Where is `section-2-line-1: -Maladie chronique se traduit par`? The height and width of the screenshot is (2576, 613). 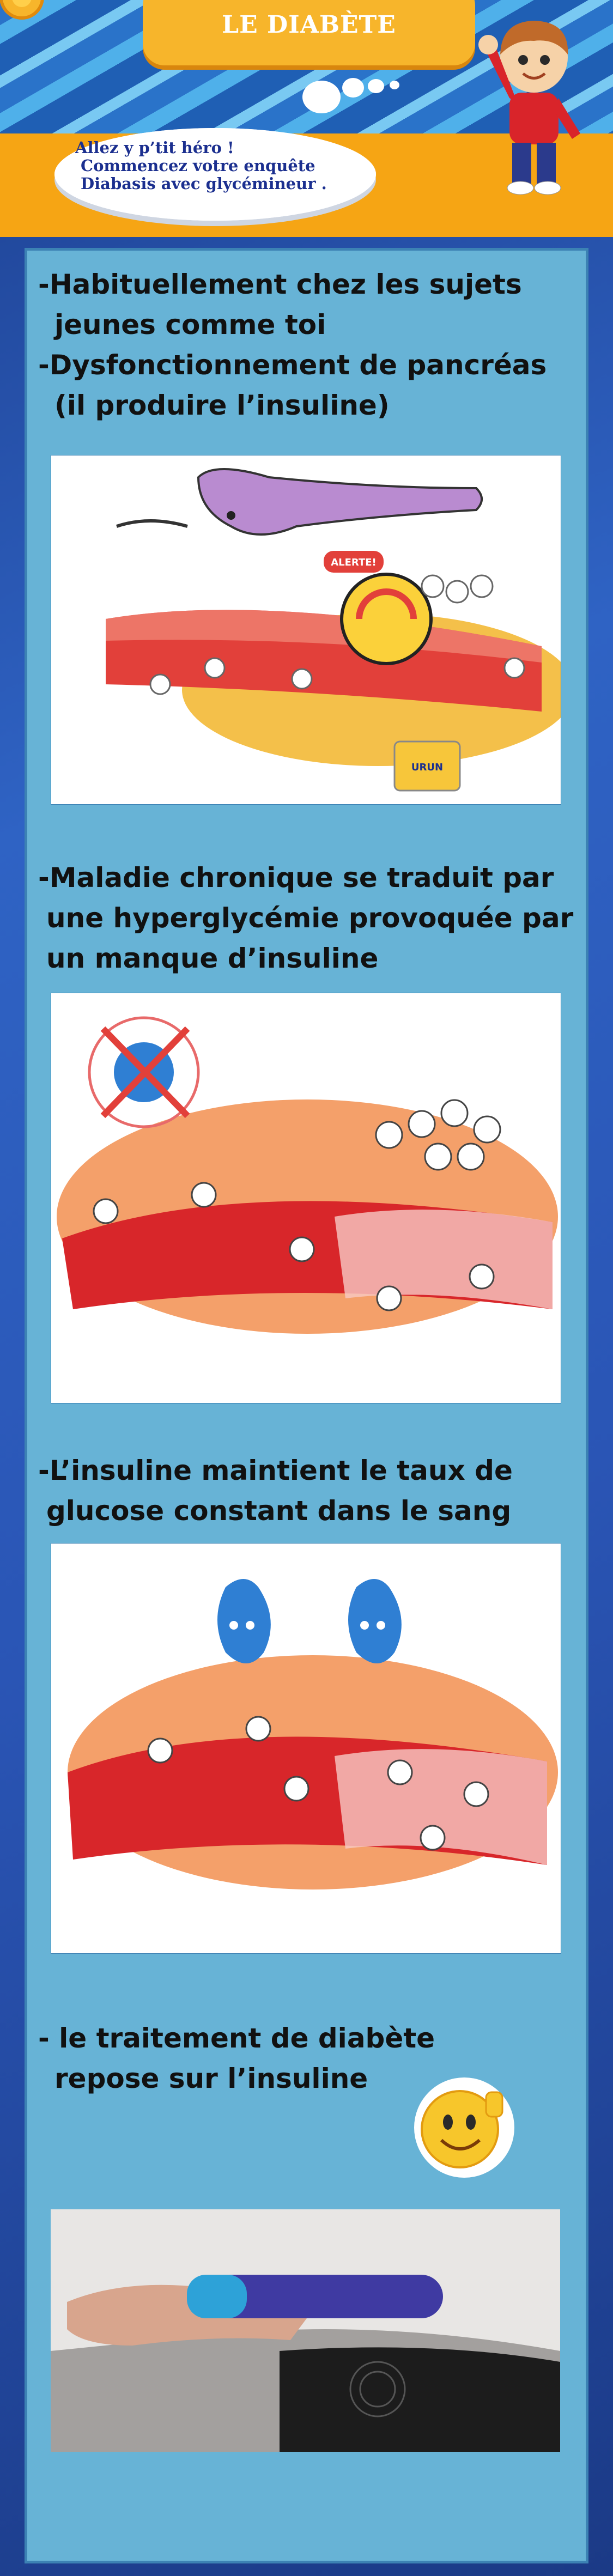 section-2-line-1: -Maladie chronique se traduit par is located at coordinates (296, 878).